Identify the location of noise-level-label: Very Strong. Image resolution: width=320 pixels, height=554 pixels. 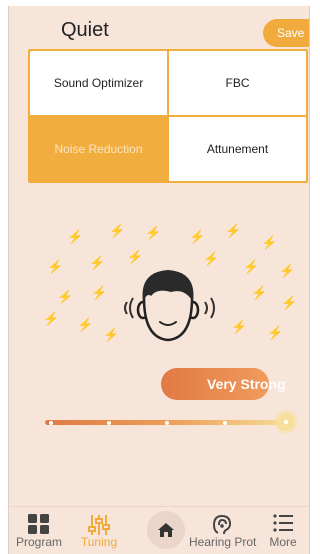
(246, 384).